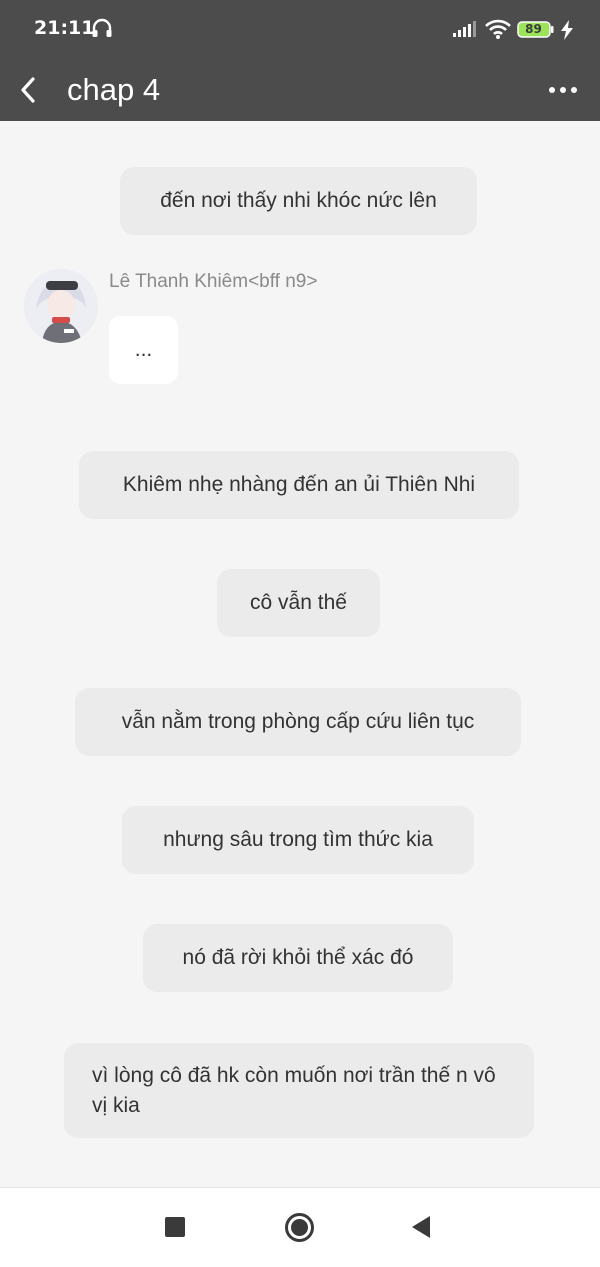 The image size is (600, 1267). I want to click on charging-bolt-icon, so click(567, 30).